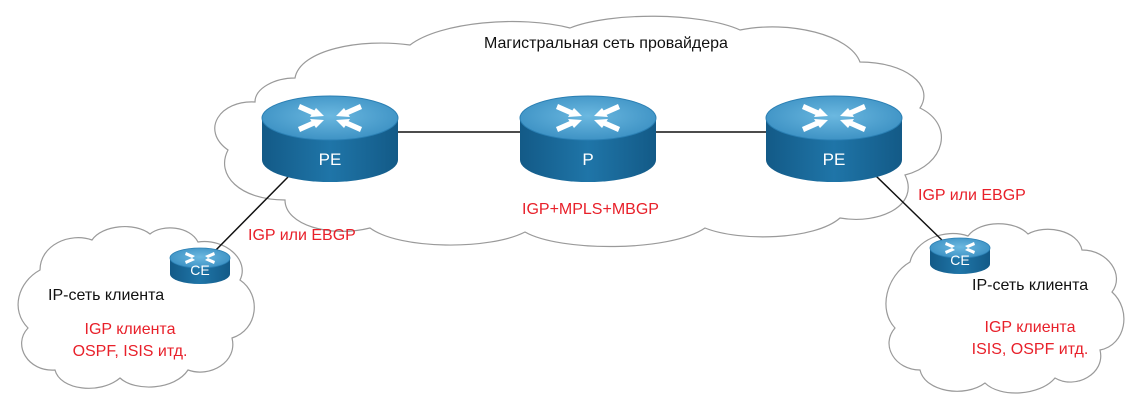  I want to click on router-pe-left-label: PE, so click(330, 159).